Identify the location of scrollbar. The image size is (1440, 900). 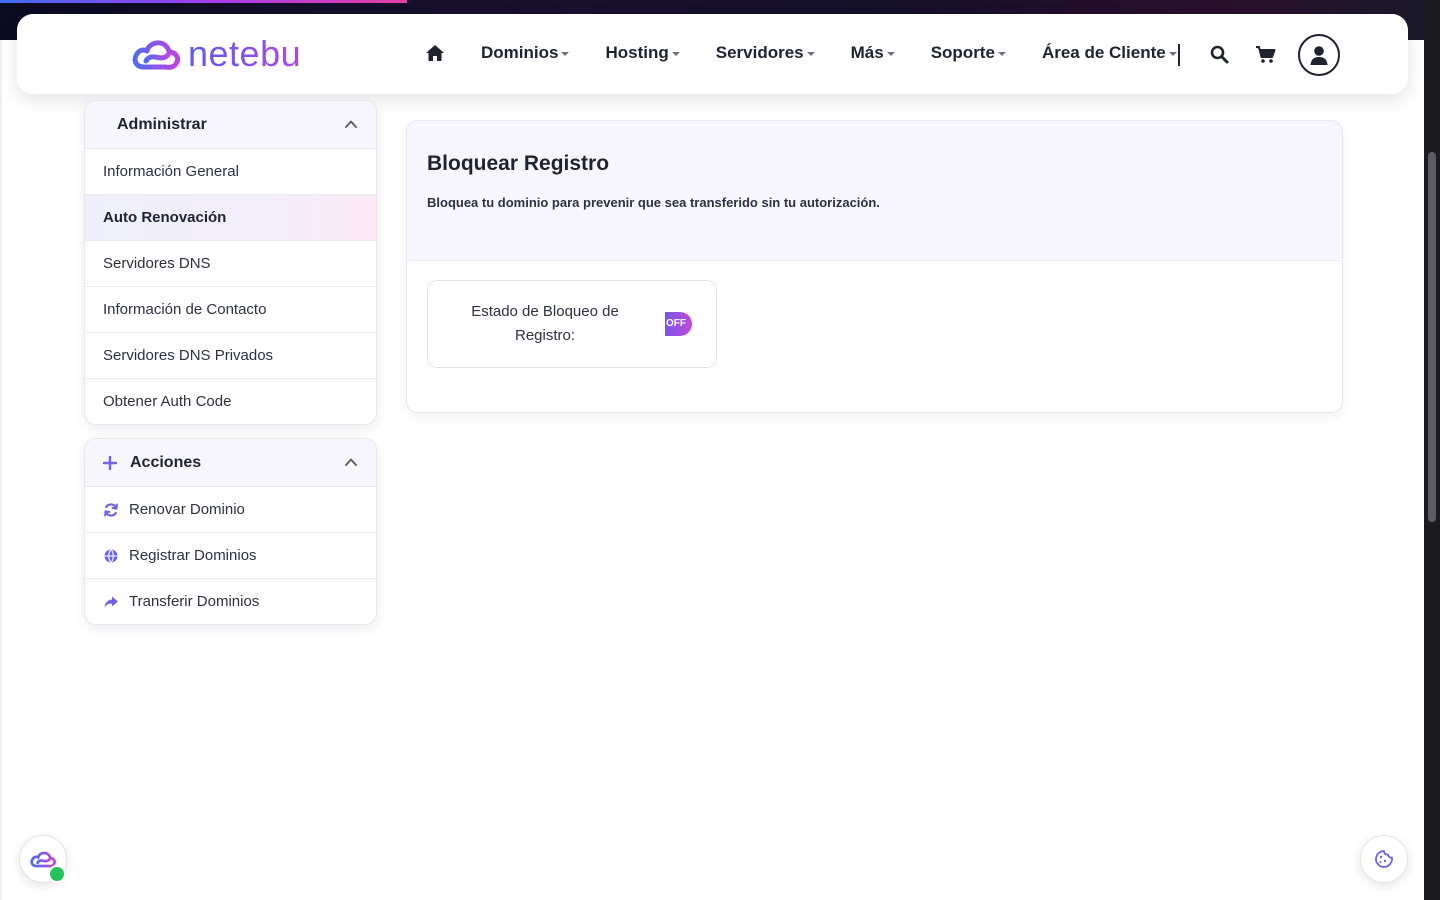
(1432, 450).